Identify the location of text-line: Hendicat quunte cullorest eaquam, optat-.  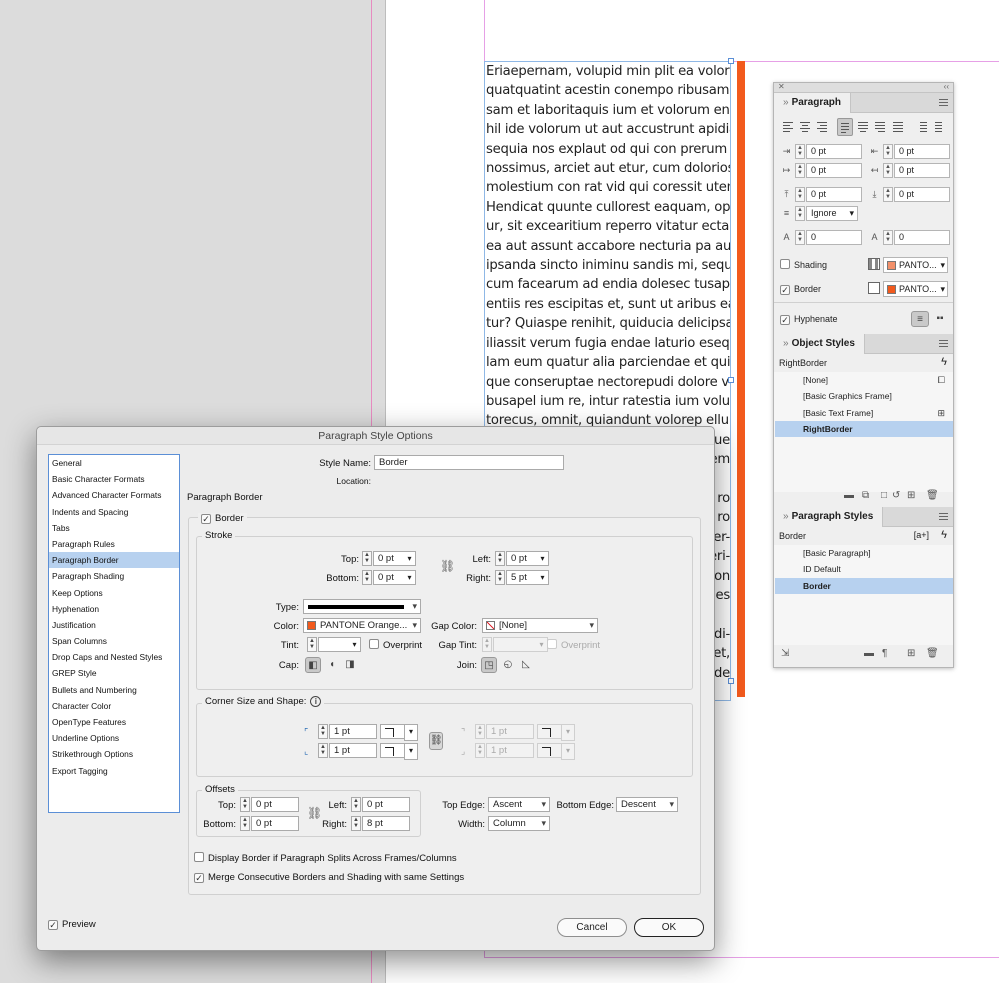
(608, 207).